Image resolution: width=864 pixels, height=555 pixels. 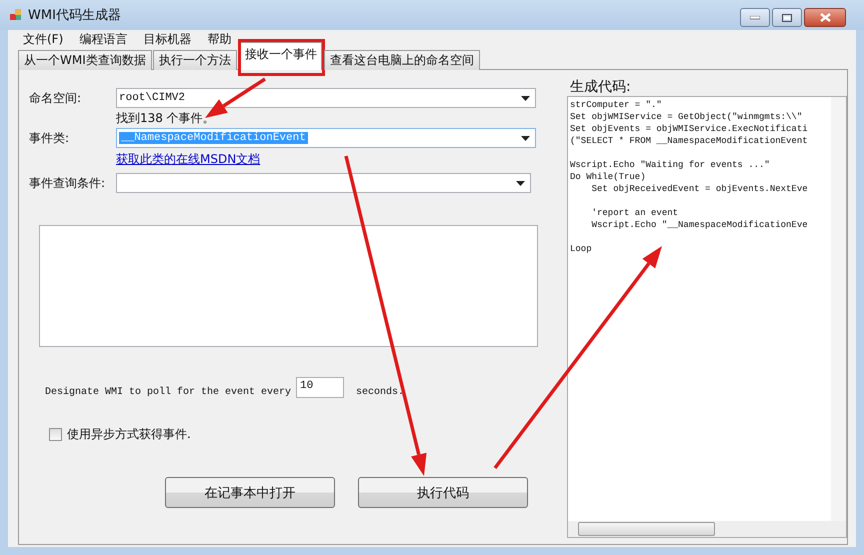 I want to click on menu-item: 文件(F), so click(x=43, y=39).